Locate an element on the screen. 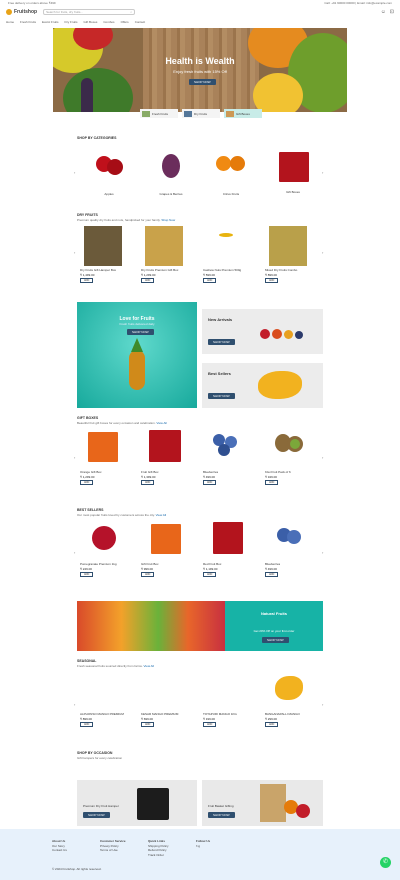  user-icon: ☺ is located at coordinates (383, 12).